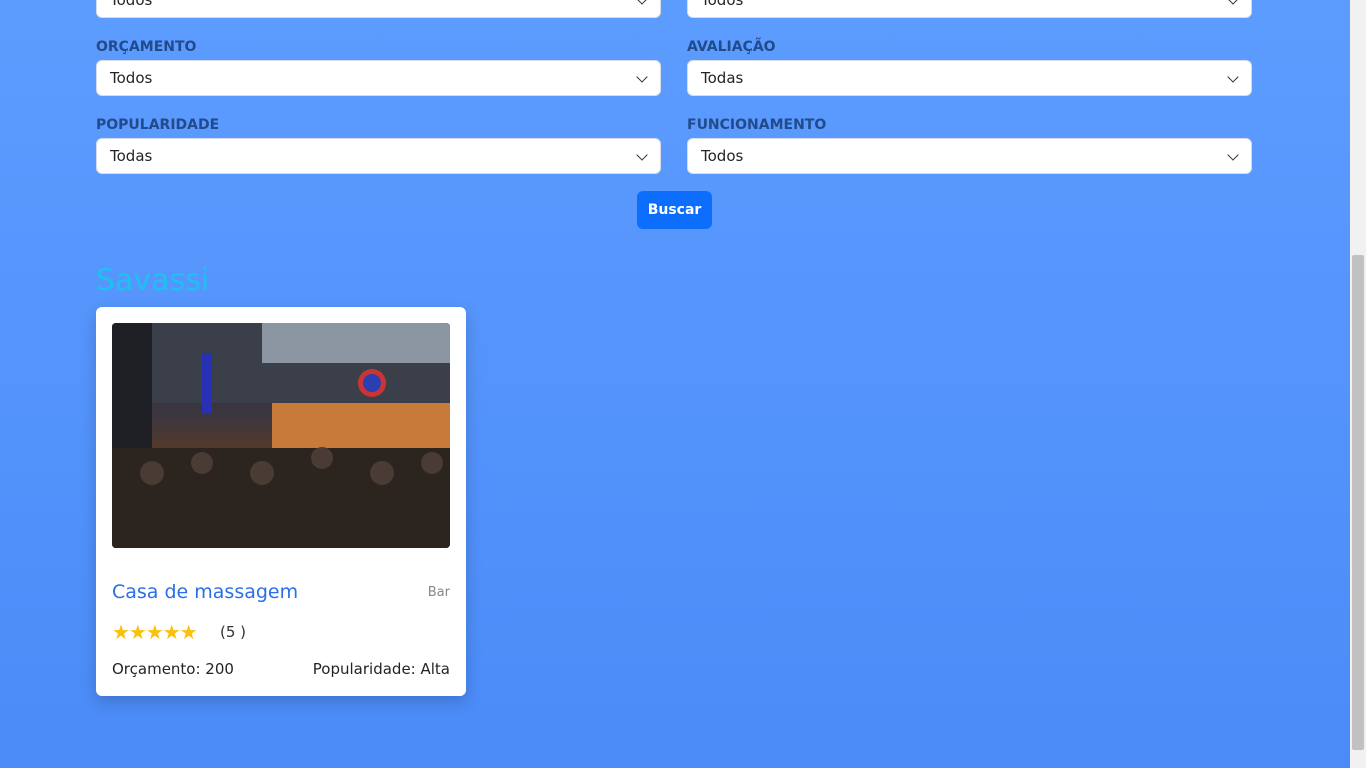 This screenshot has width=1366, height=768. I want to click on budget-text: Orçamento: 200, so click(173, 669).